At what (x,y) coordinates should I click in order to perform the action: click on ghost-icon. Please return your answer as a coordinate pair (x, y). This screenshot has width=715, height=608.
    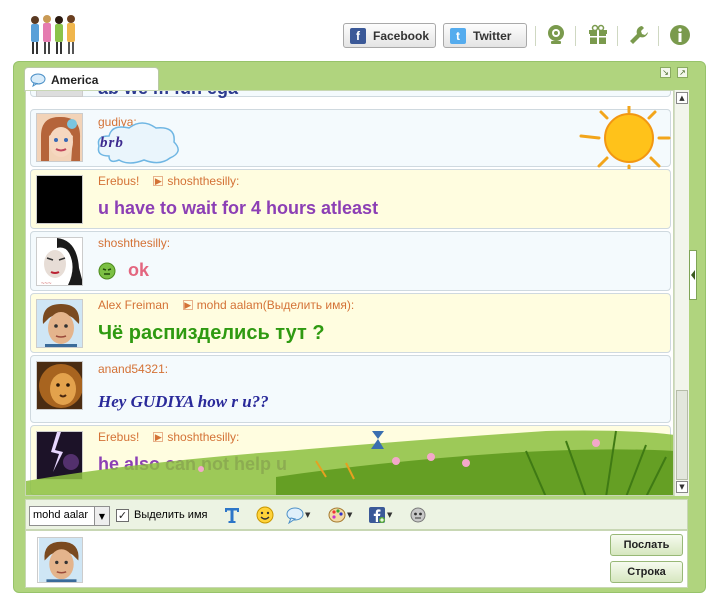
    Looking at the image, I should click on (418, 515).